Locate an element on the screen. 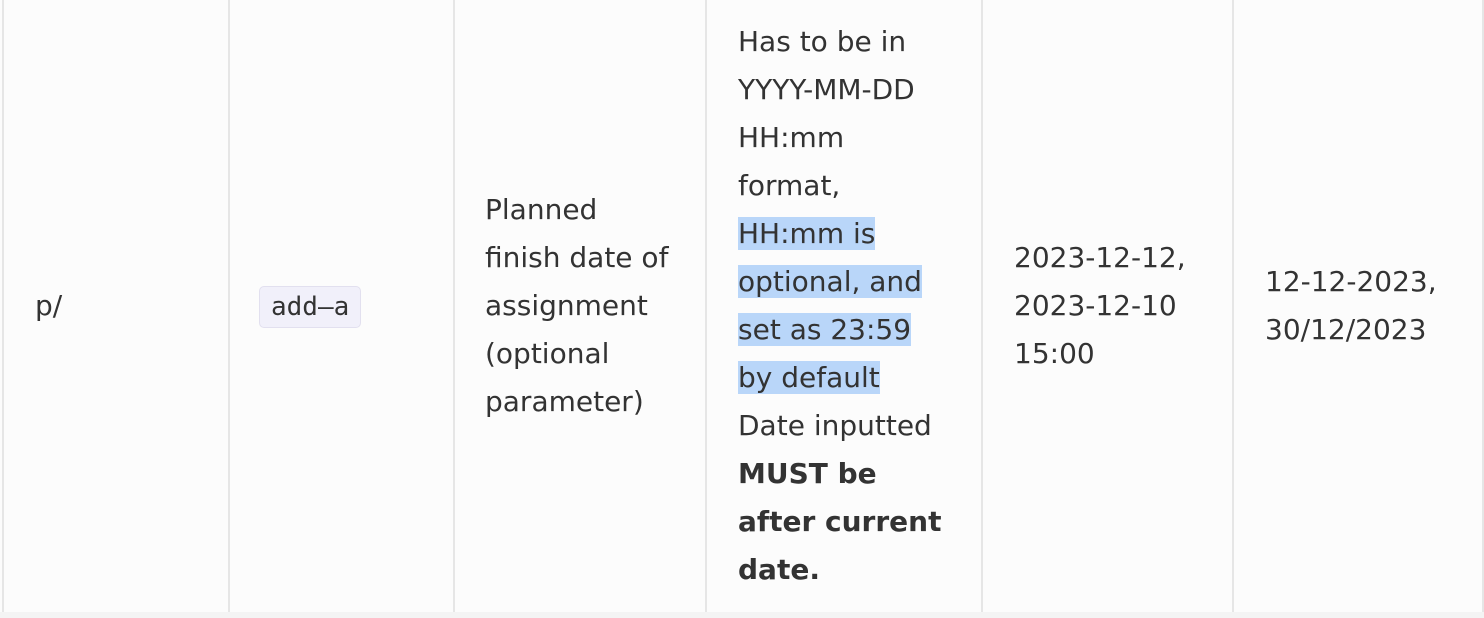 This screenshot has height=618, width=1484. format-bold-line: MUST be is located at coordinates (849, 474).